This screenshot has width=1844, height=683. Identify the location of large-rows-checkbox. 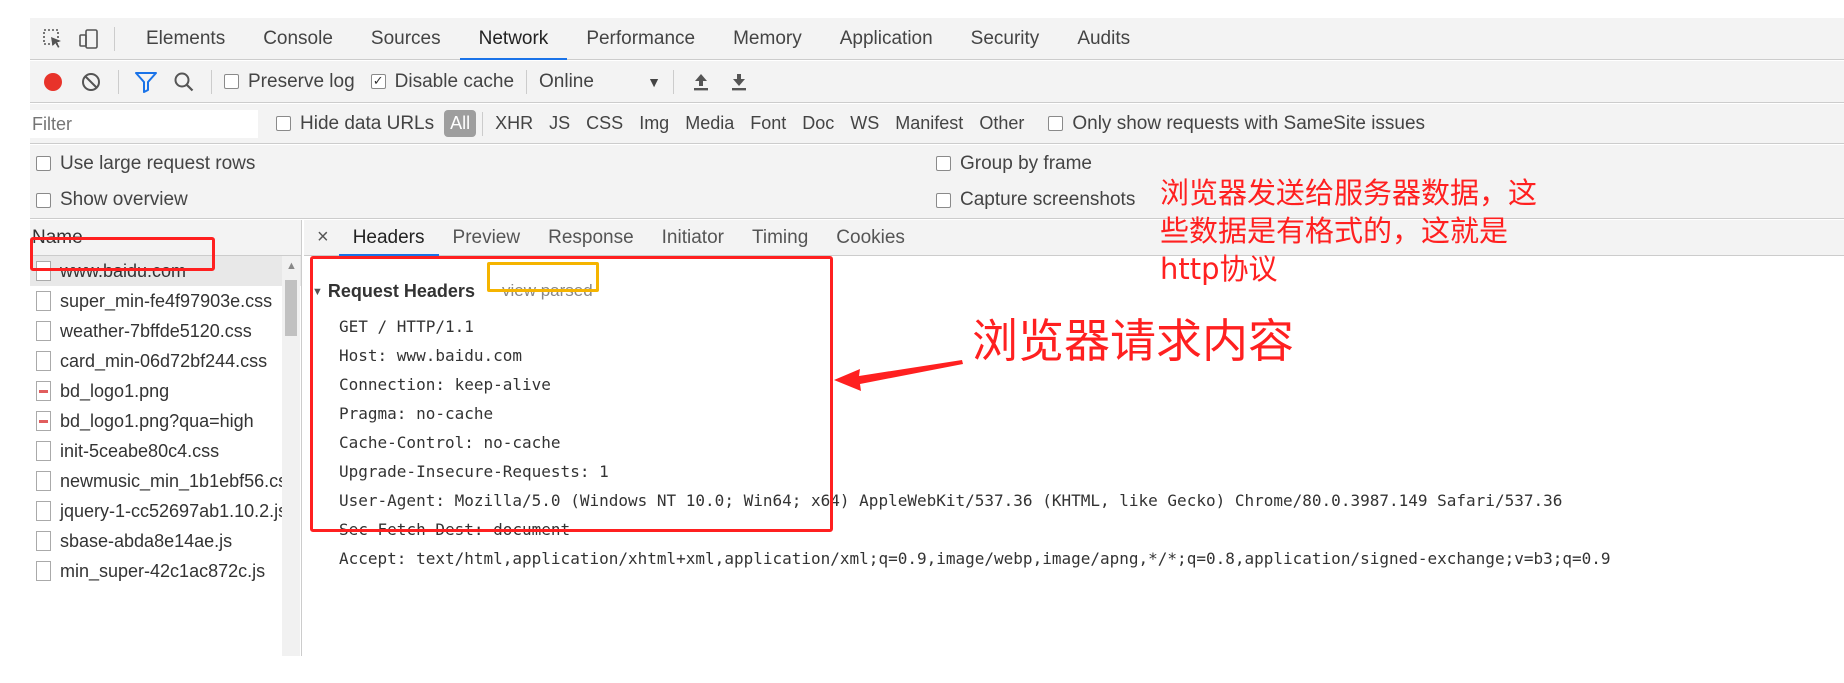
(43, 163).